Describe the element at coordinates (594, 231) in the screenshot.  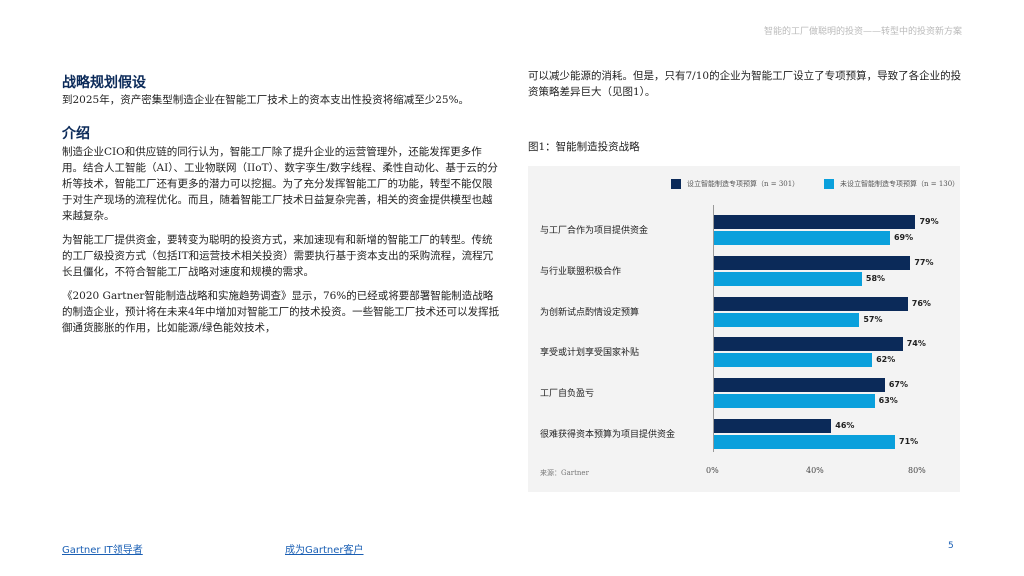
I see `category-label: 与工厂合作为项目提供资金` at that location.